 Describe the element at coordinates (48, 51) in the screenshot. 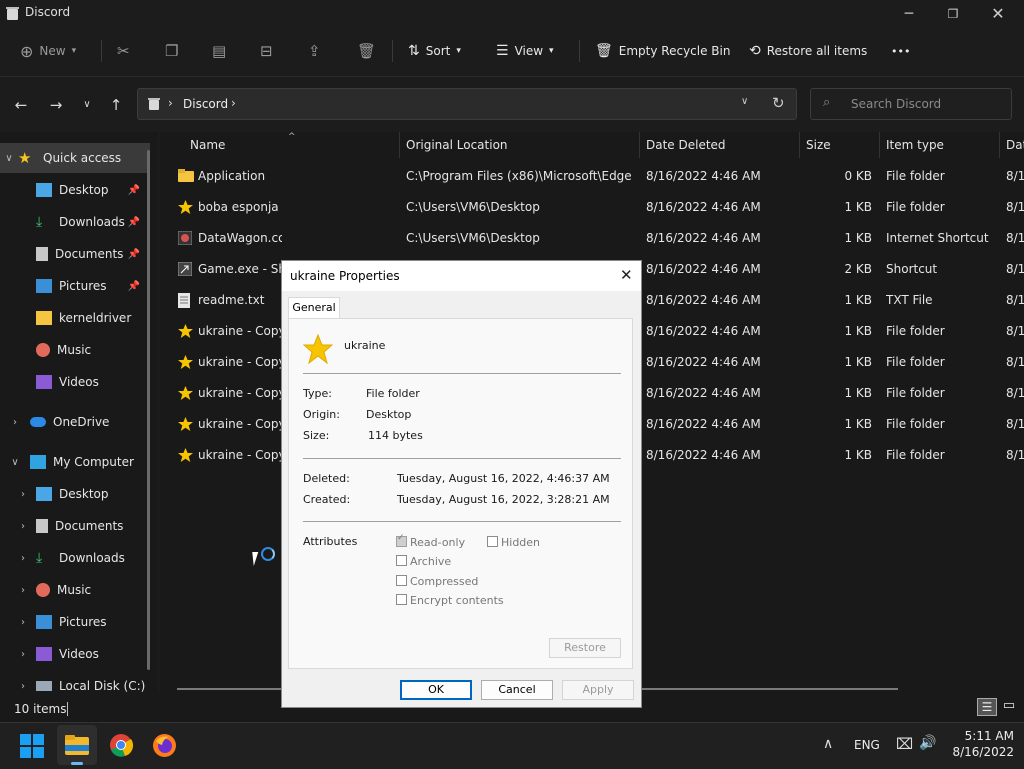

I see `new-button: ⊕ New ▾` at that location.